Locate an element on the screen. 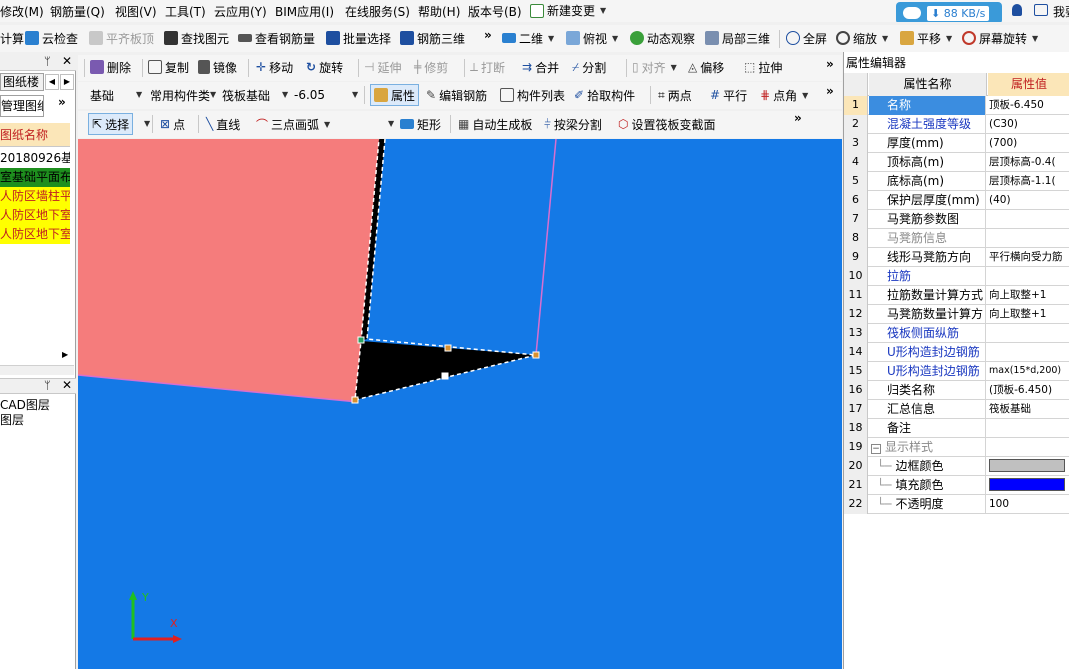  property-row-chair-info: 8 马凳筋信息 is located at coordinates (956, 238).